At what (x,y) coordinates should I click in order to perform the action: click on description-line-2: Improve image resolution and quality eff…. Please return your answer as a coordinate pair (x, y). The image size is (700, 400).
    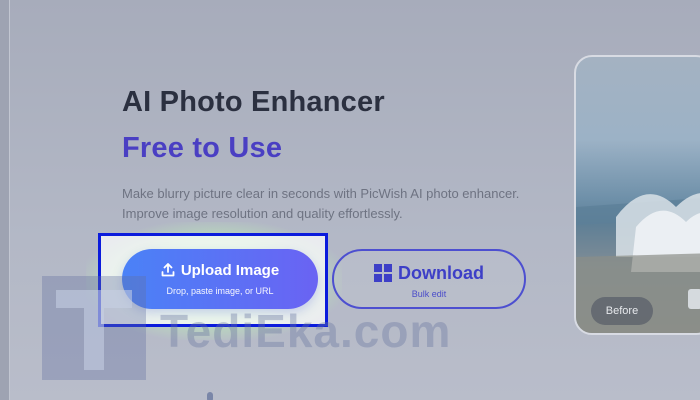
    Looking at the image, I should click on (262, 213).